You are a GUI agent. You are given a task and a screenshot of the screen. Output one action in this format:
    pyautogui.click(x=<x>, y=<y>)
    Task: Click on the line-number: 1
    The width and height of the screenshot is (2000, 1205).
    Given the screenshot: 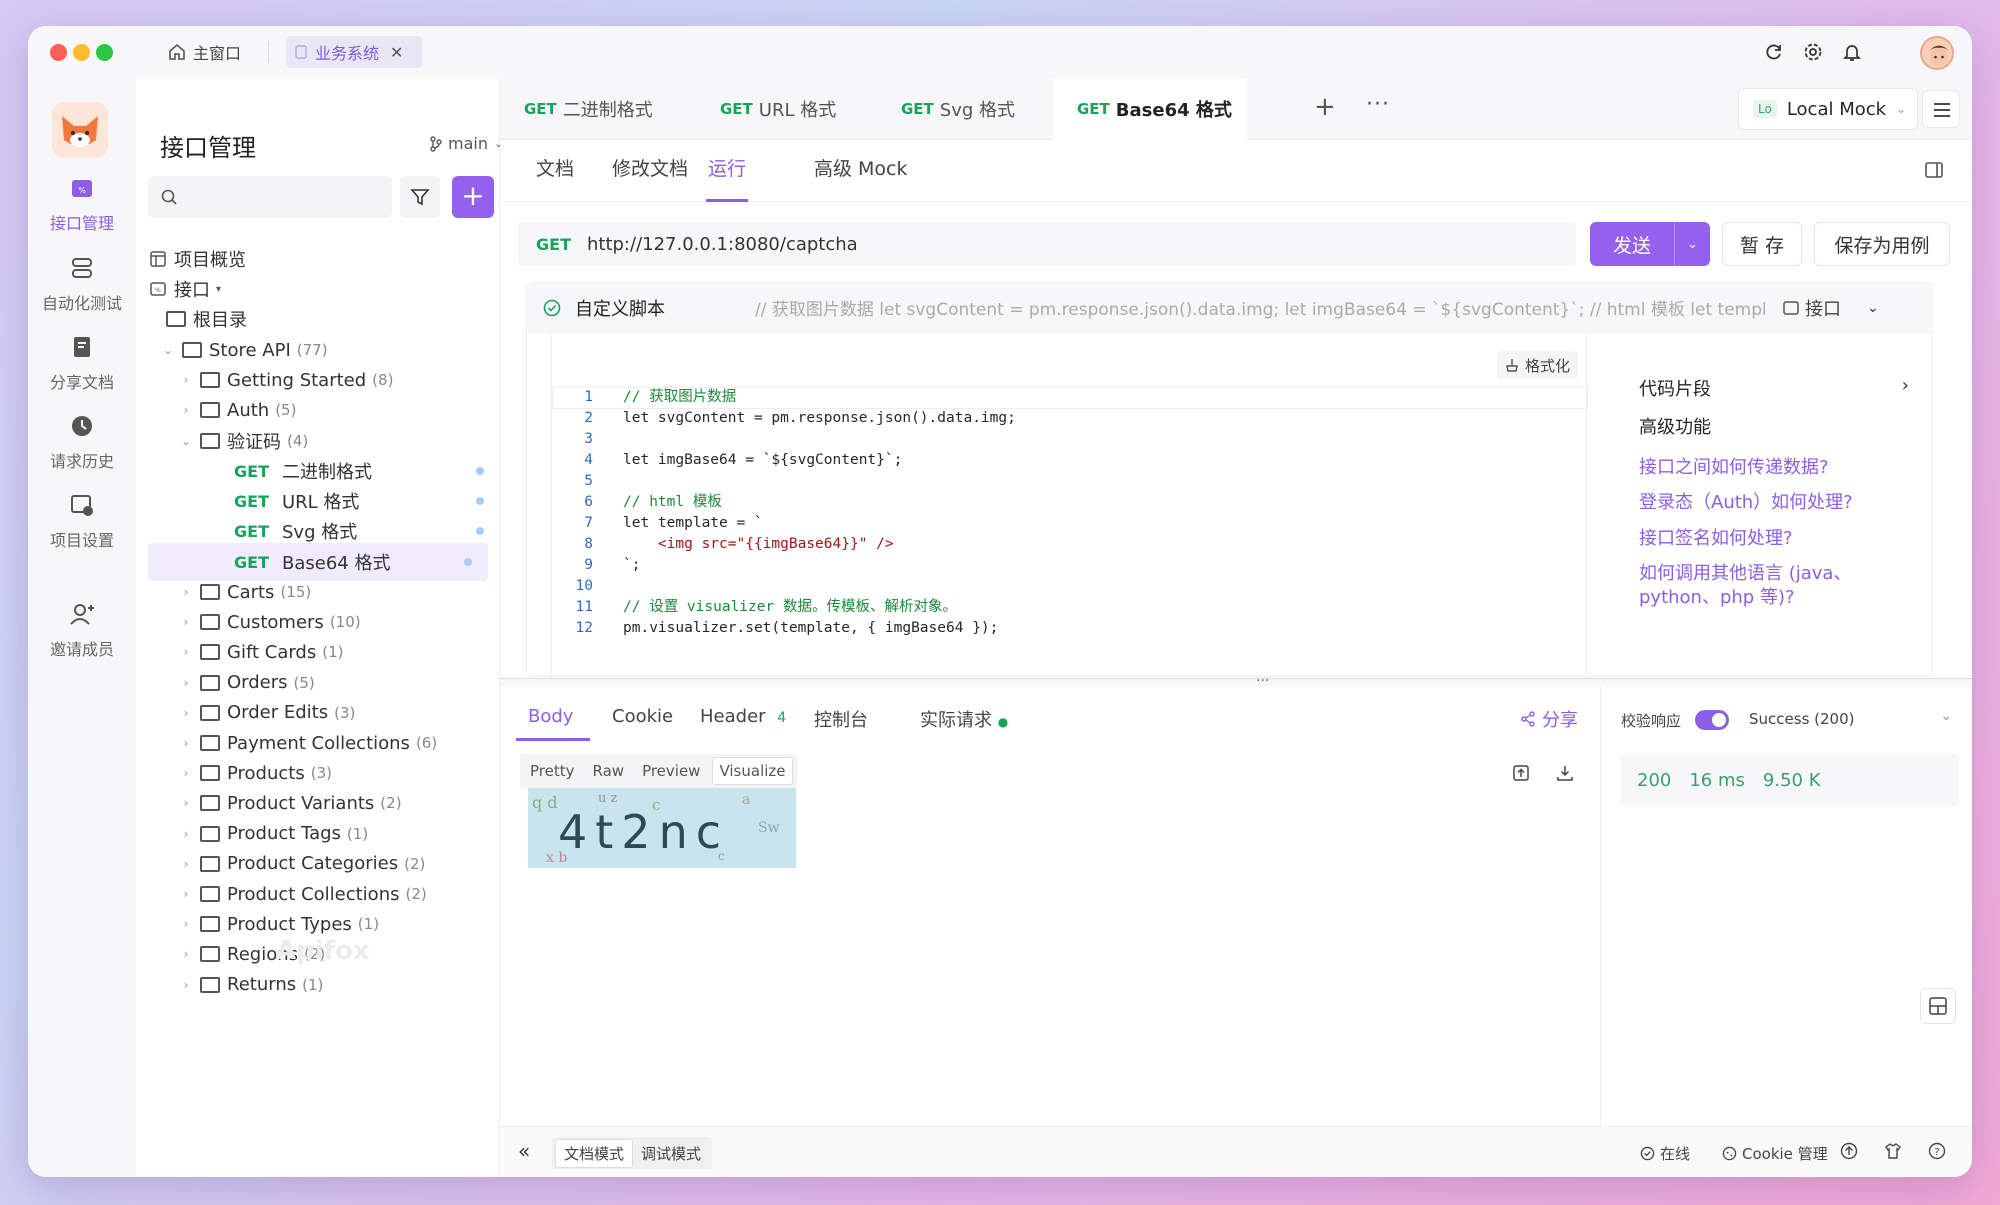 What is the action you would take?
    pyautogui.click(x=588, y=397)
    